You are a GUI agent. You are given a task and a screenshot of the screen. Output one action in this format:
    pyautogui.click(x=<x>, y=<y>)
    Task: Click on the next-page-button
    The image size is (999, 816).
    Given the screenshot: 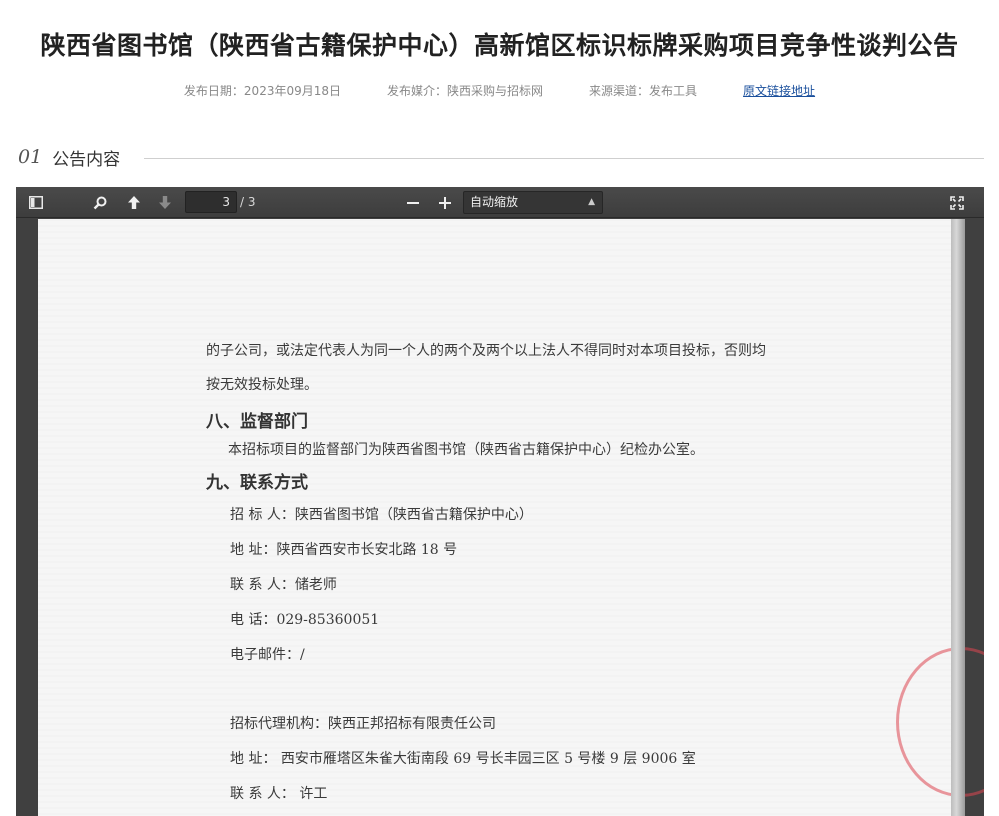 What is the action you would take?
    pyautogui.click(x=165, y=202)
    